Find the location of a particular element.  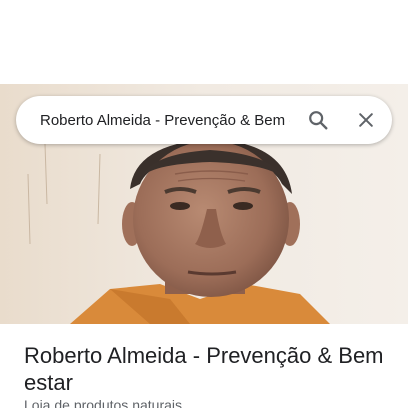

search-bar: Roberto Almeida - Prevenção & Bem estar is located at coordinates (204, 120).